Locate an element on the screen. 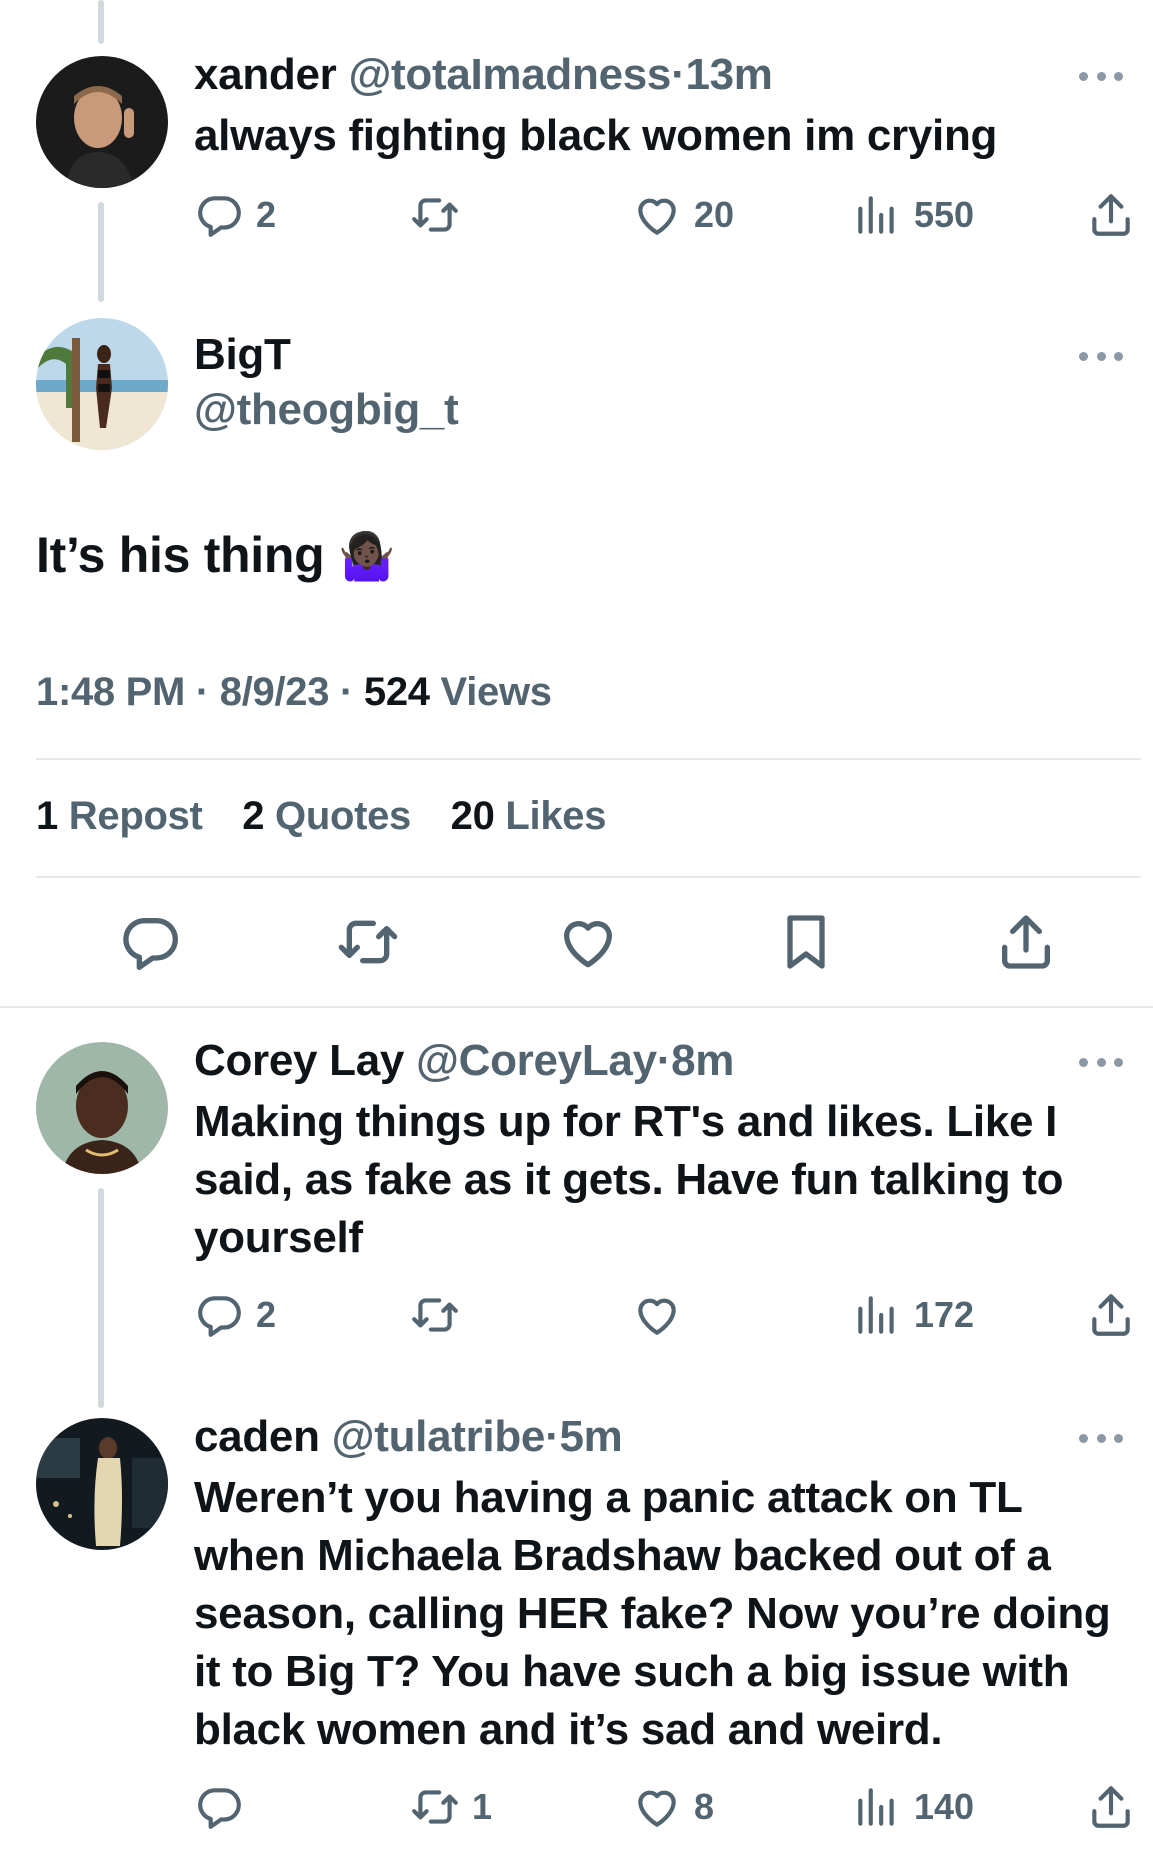 Image resolution: width=1153 pixels, height=1860 pixels. handle: @CoreyLay is located at coordinates (536, 1060).